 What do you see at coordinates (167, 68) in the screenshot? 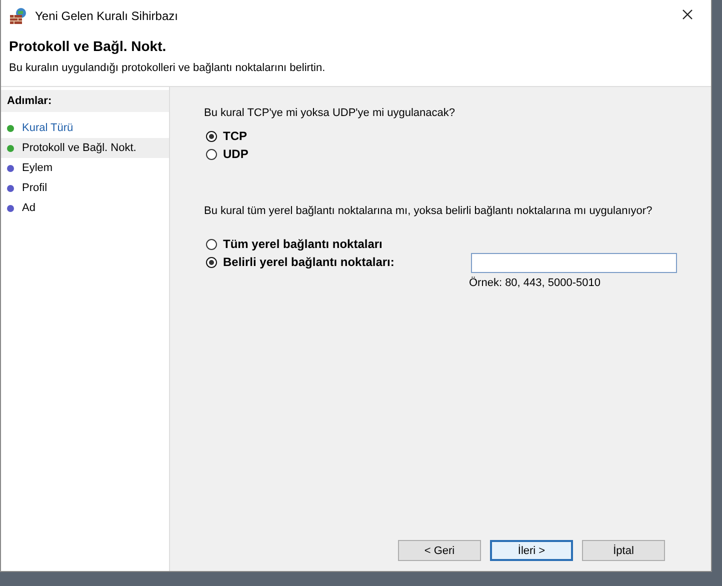
I see `page-subtitle: Bu kuralın uygulandığı protokolleri ve bağlantı noktalarını belirtin.` at bounding box center [167, 68].